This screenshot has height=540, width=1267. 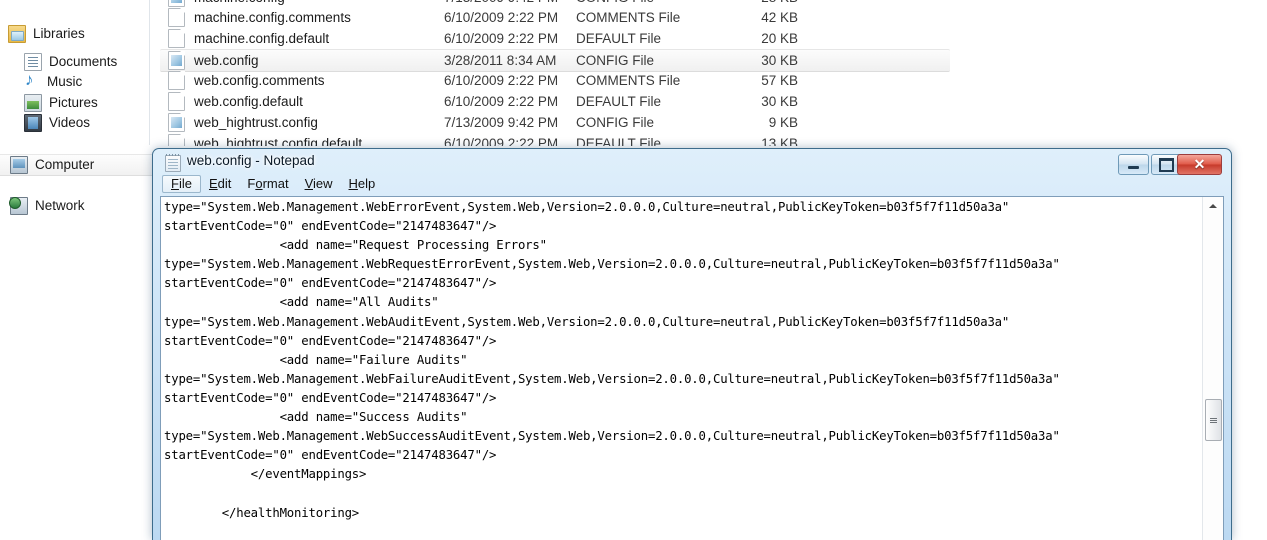 I want to click on file-size: 28 KB, so click(x=762, y=2).